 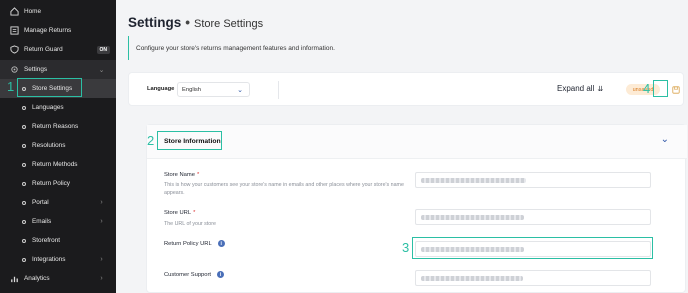 What do you see at coordinates (55, 164) in the screenshot?
I see `sidebar-item-label: Return Methods` at bounding box center [55, 164].